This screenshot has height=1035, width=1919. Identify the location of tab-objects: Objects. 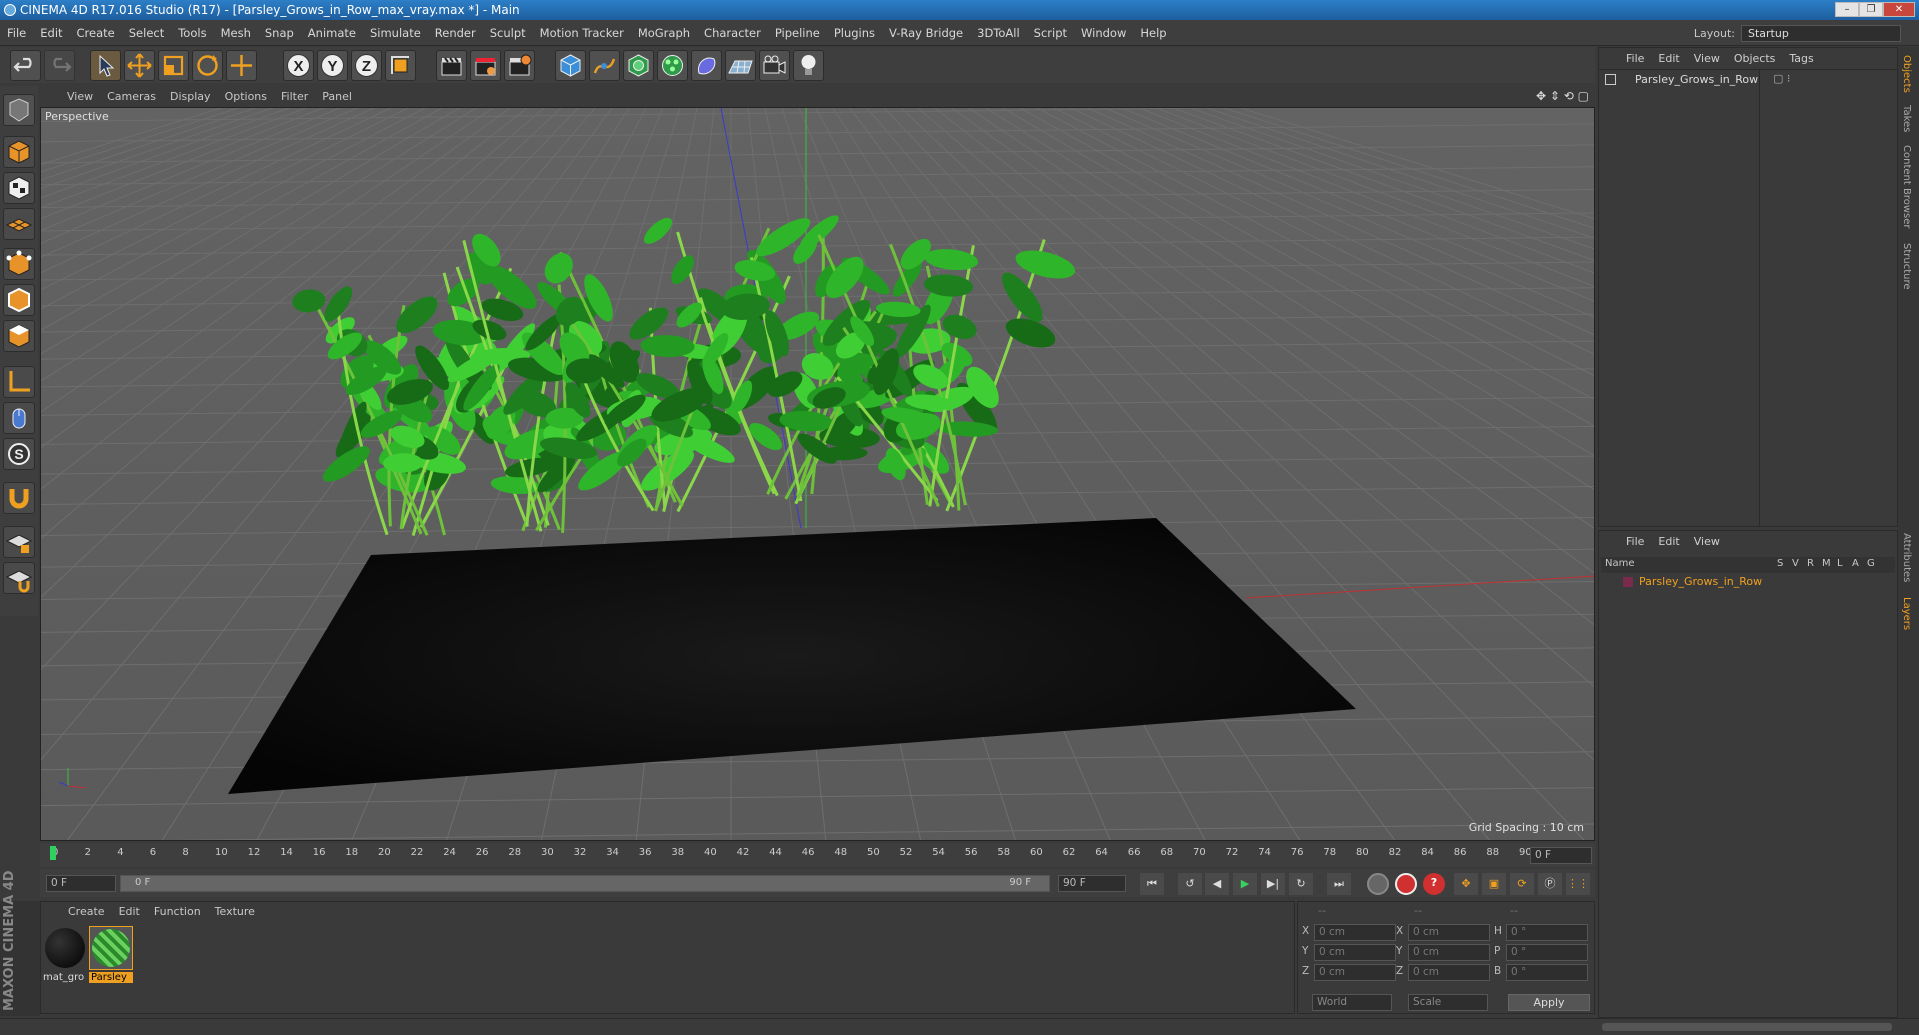
(1906, 74).